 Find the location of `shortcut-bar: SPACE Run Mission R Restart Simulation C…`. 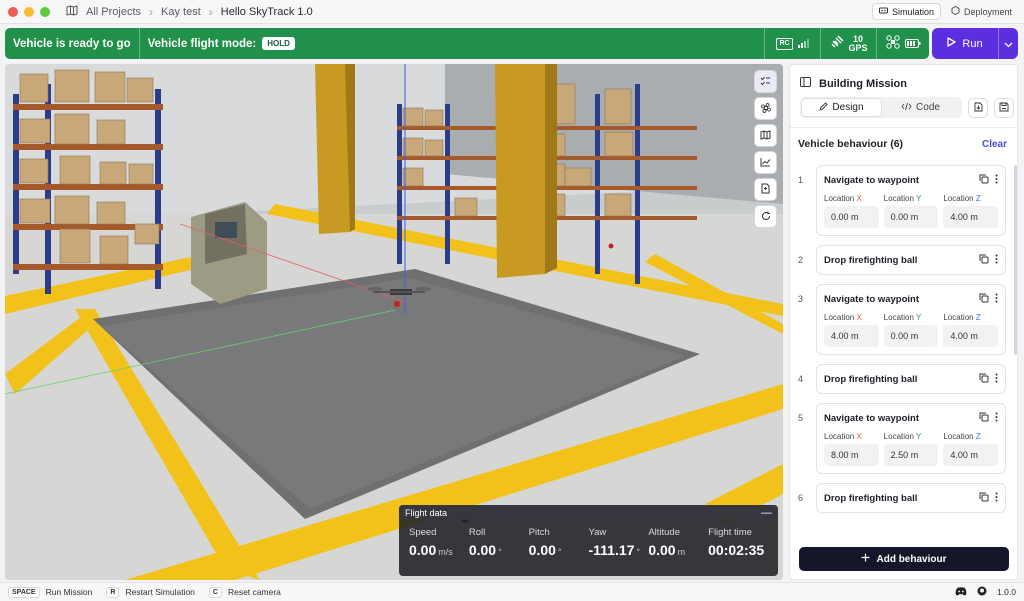

shortcut-bar: SPACE Run Mission R Restart Simulation C… is located at coordinates (512, 591).